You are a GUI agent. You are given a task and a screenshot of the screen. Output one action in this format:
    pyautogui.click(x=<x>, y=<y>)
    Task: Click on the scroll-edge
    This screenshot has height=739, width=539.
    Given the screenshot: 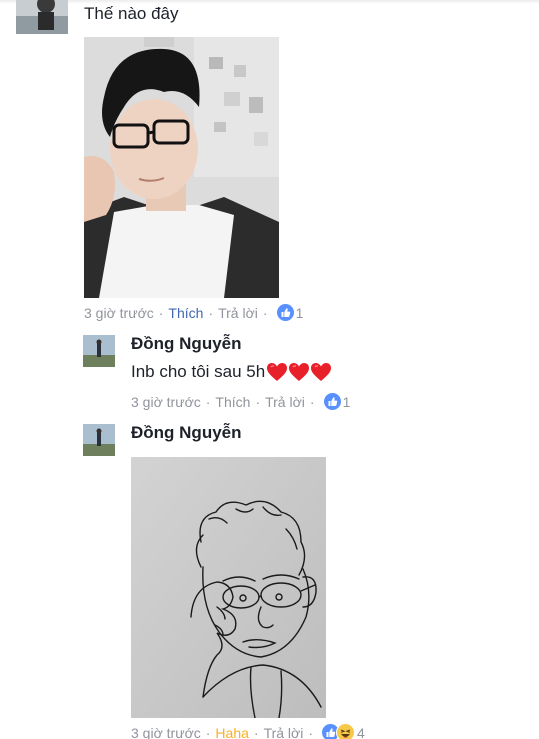 What is the action you would take?
    pyautogui.click(x=269, y=2)
    